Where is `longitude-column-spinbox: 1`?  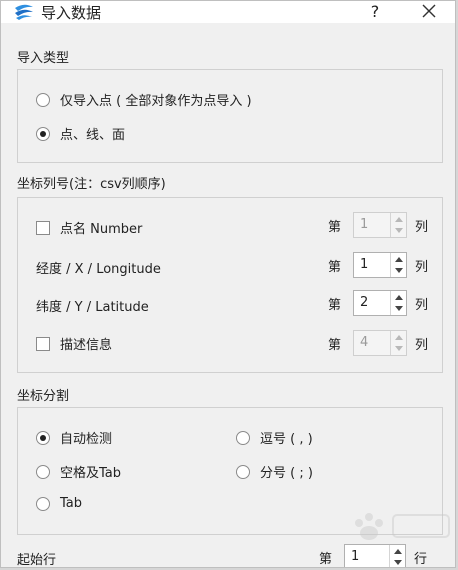
longitude-column-spinbox: 1 is located at coordinates (380, 265).